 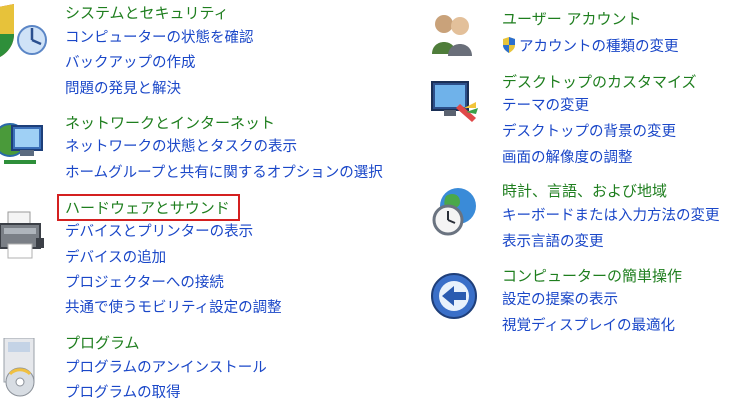 I want to click on programs-icon, so click(x=23, y=367).